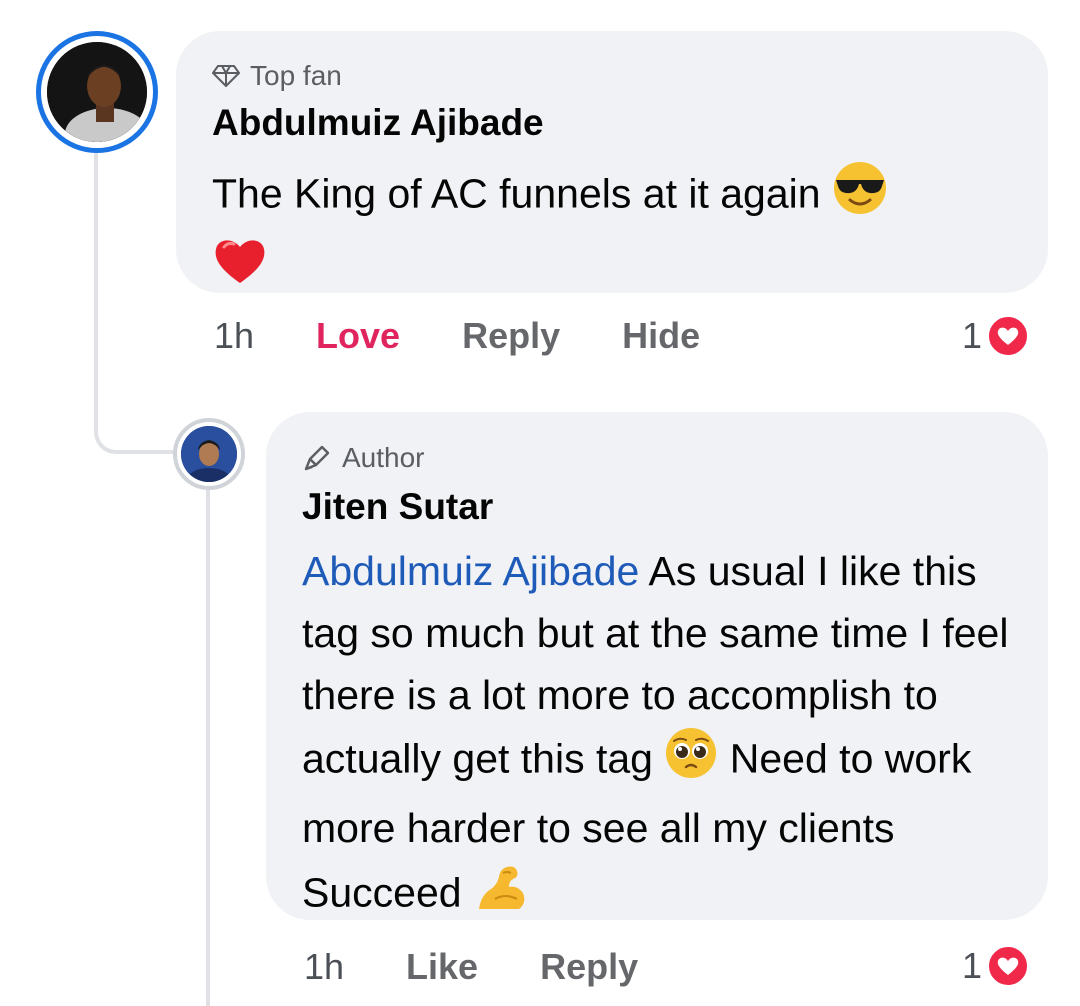 The image size is (1080, 1006). I want to click on comment-author-name: Abdulmuiz Ajibade, so click(378, 123).